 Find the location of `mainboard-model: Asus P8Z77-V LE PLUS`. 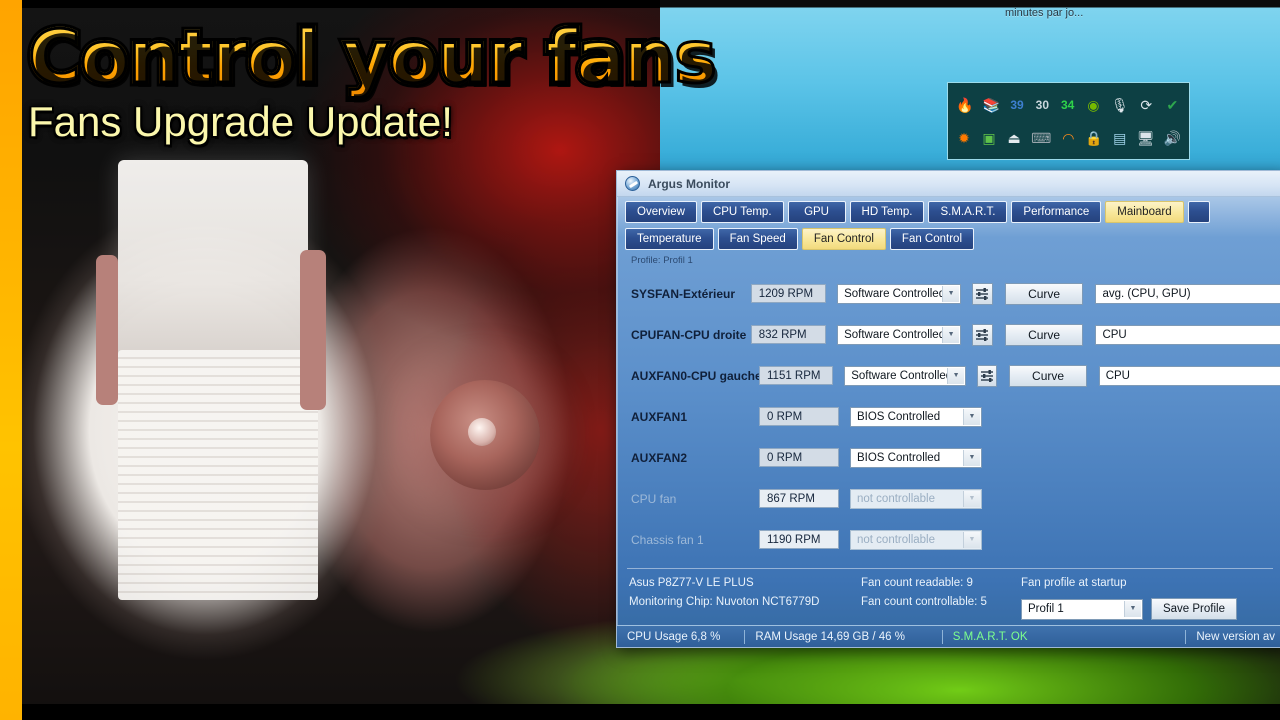

mainboard-model: Asus P8Z77-V LE PLUS is located at coordinates (691, 583).